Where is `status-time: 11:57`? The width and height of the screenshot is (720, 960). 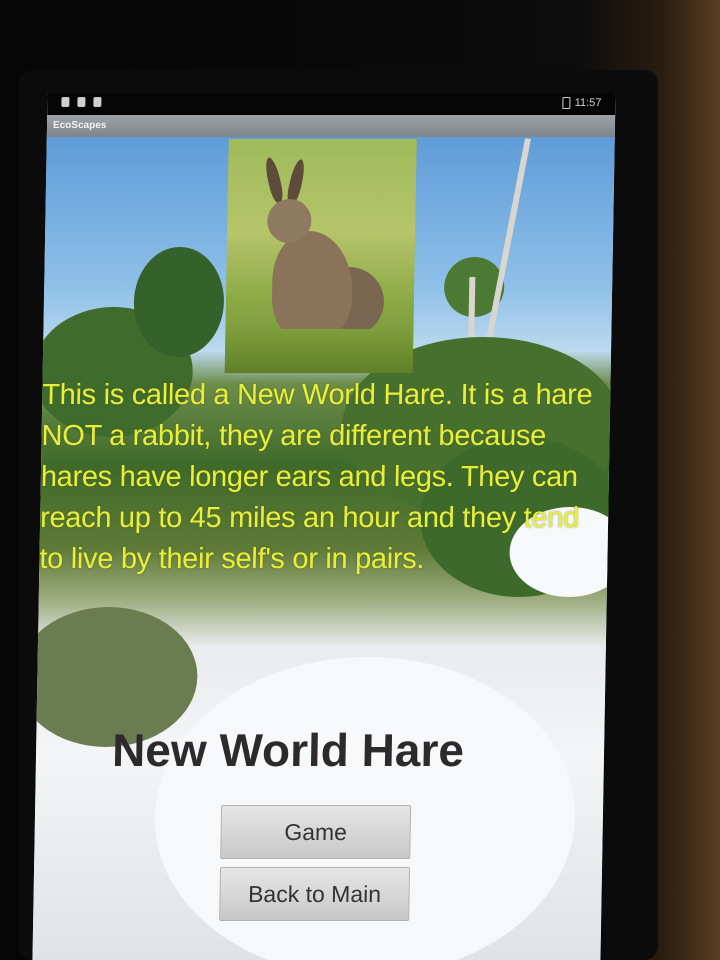
status-time: 11:57 is located at coordinates (588, 103).